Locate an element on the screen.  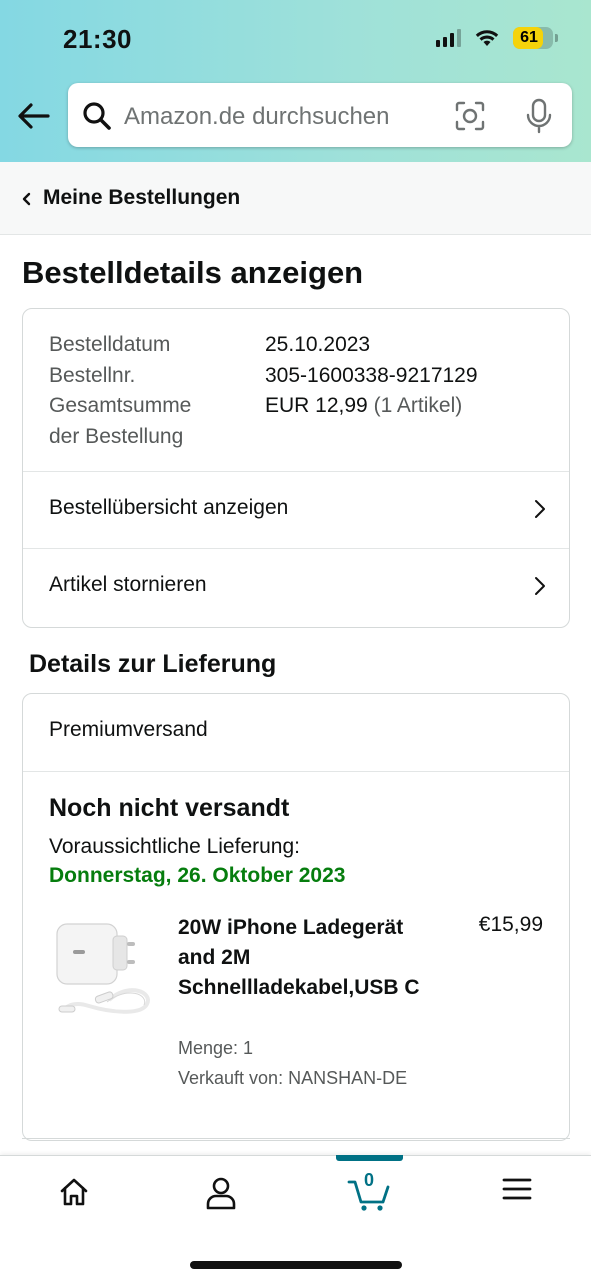
order-total-items: (1 Artikel) is located at coordinates (418, 405).